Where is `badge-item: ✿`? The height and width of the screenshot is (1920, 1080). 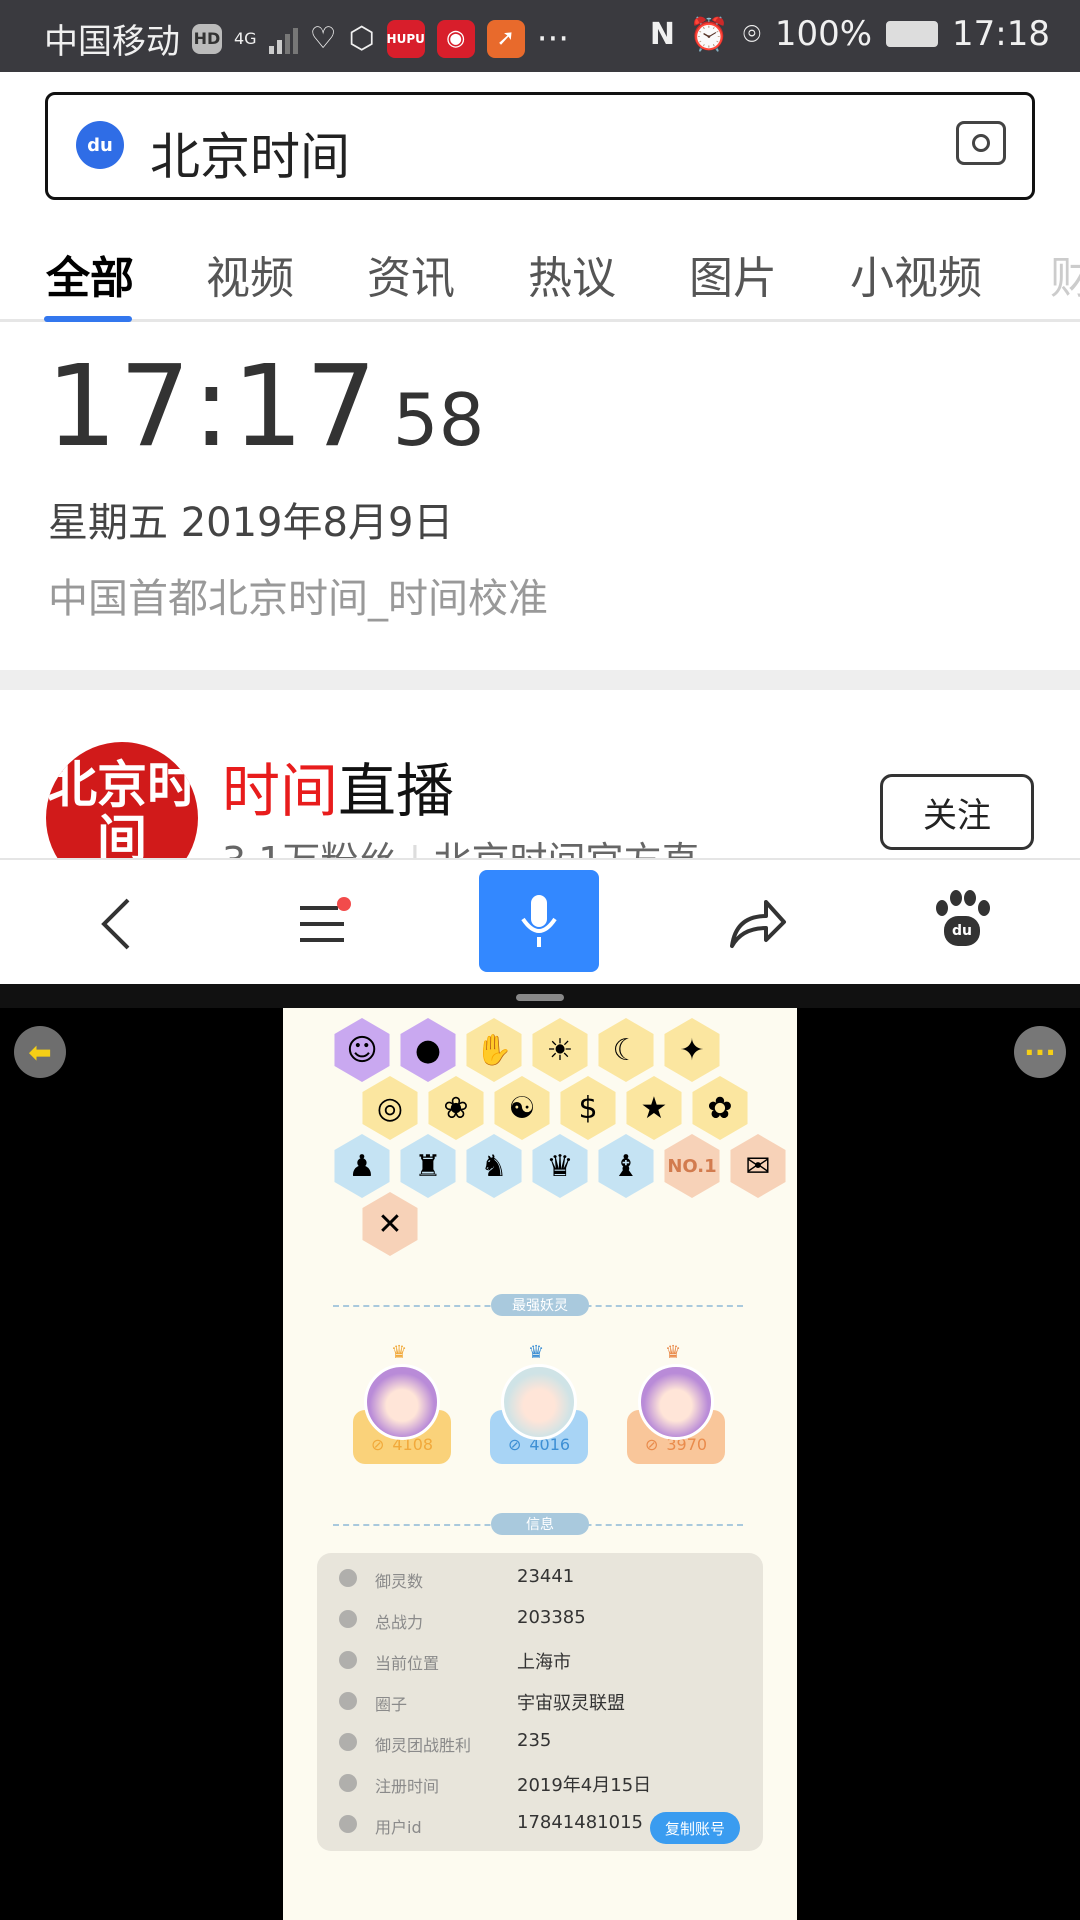
badge-item: ✿ is located at coordinates (720, 1108).